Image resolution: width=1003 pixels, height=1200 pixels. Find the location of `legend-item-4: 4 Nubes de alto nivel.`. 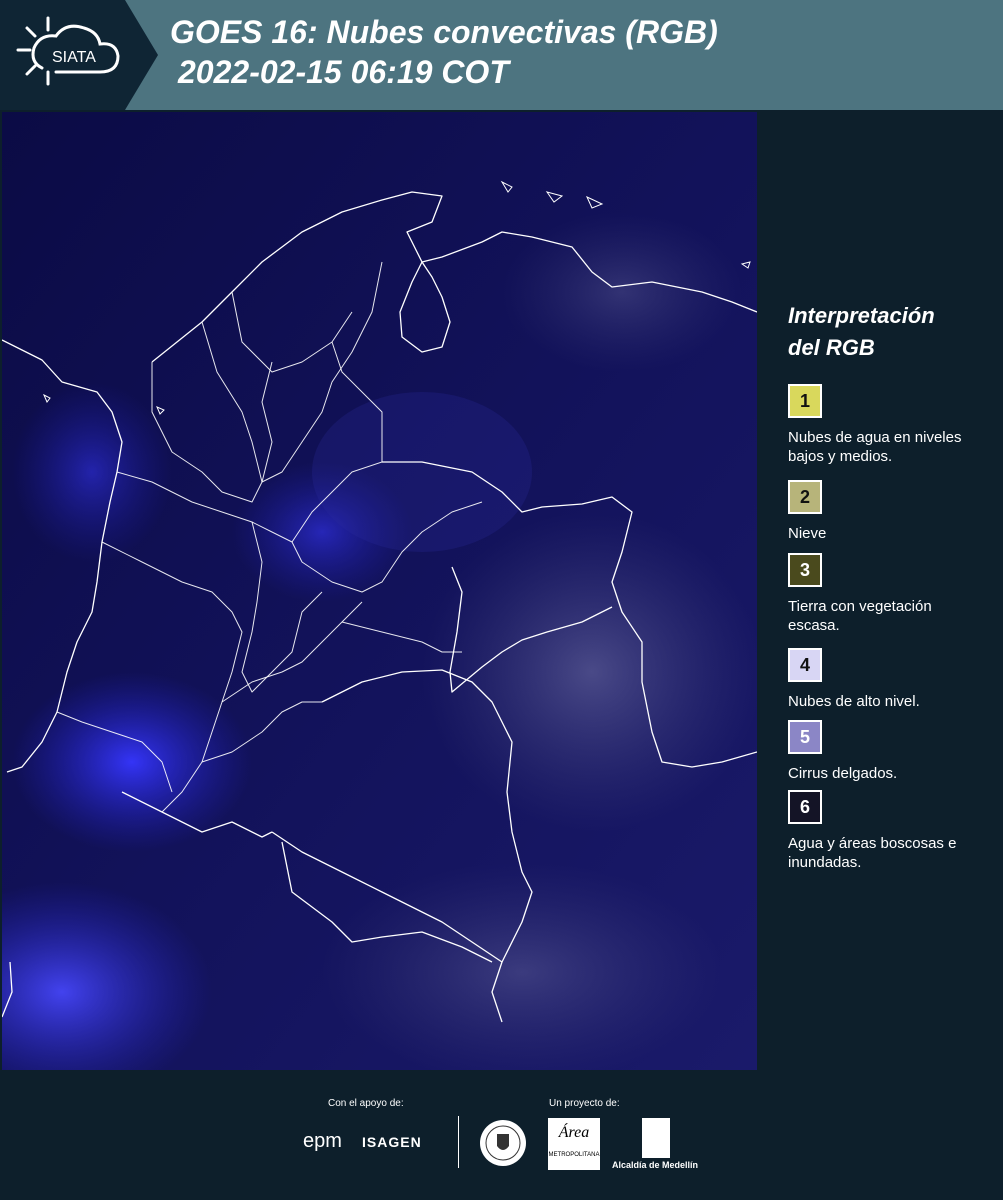

legend-item-4: 4 Nubes de alto nivel. is located at coordinates (883, 679).